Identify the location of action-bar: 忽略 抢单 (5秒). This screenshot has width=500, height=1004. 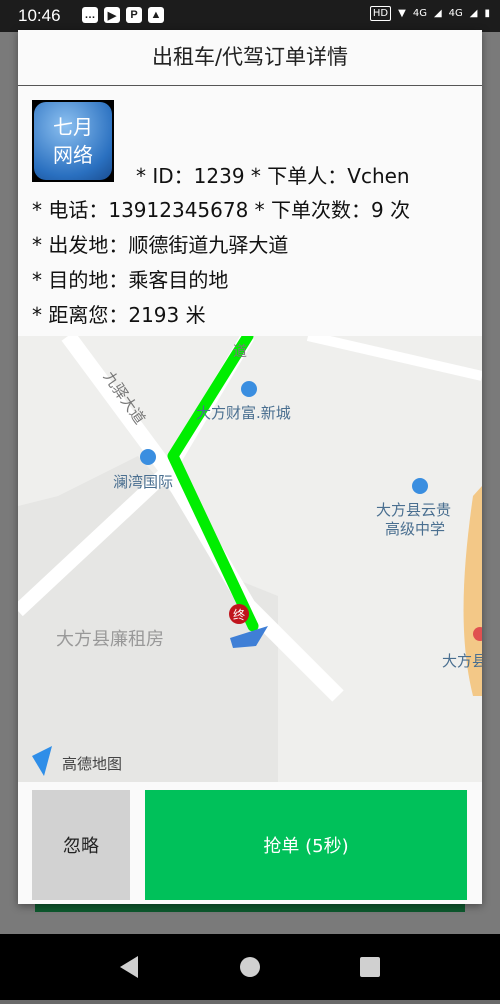
(250, 843).